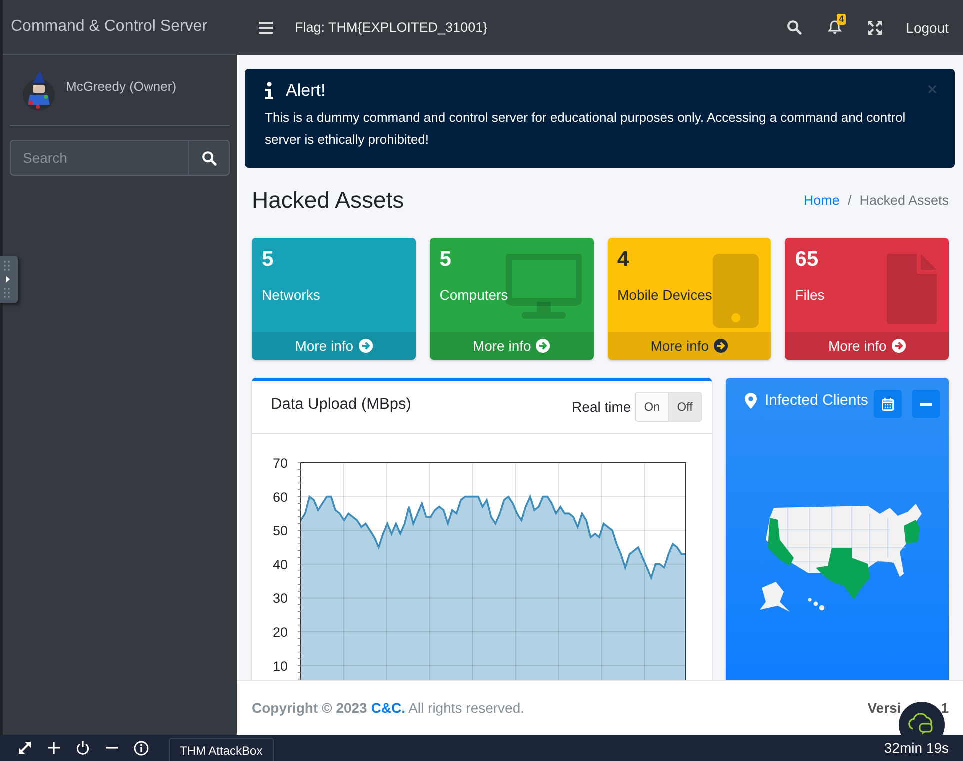 The image size is (963, 761). What do you see at coordinates (666, 295) in the screenshot?
I see `stat-label: Mobile Devices` at bounding box center [666, 295].